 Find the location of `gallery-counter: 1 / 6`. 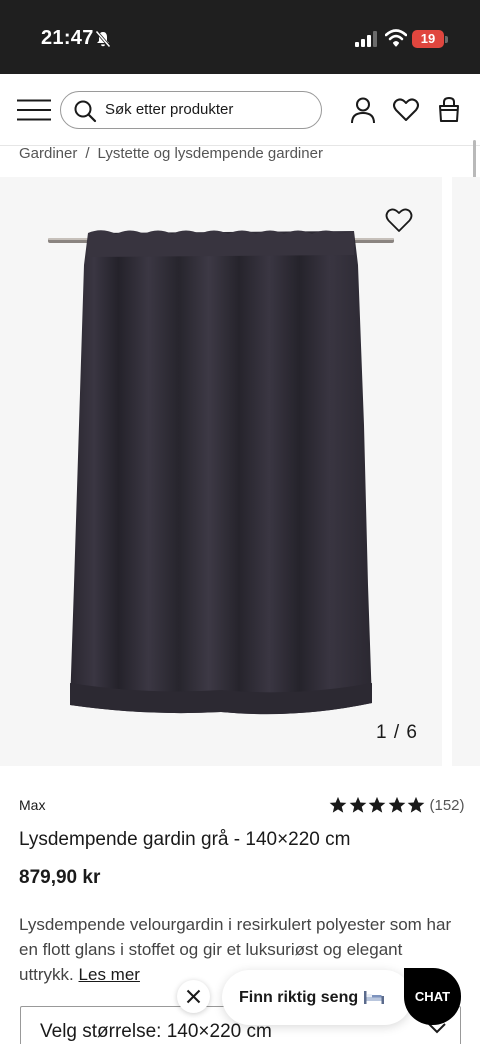

gallery-counter: 1 / 6 is located at coordinates (397, 732).